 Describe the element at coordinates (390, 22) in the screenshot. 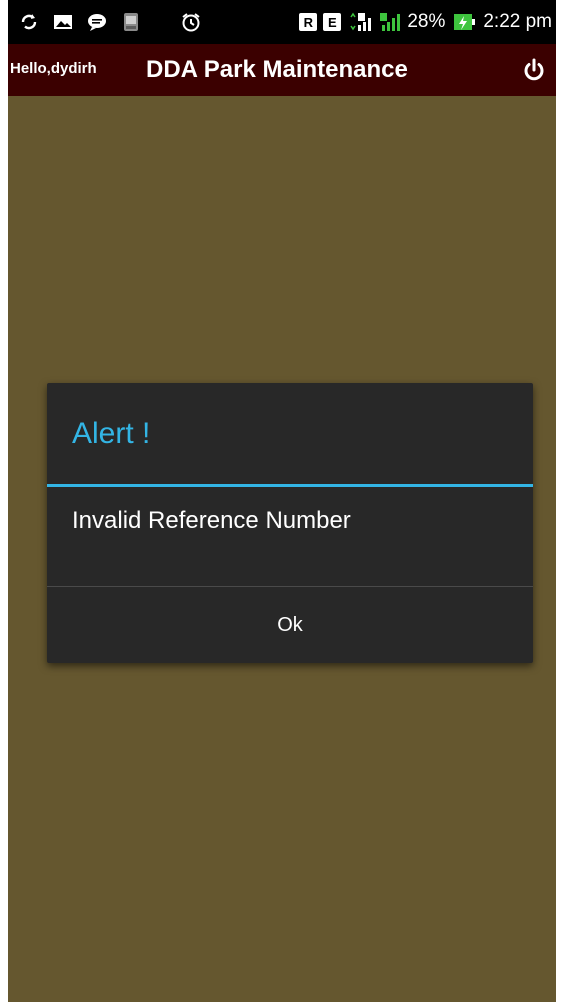

I see `signal-2-icon` at that location.